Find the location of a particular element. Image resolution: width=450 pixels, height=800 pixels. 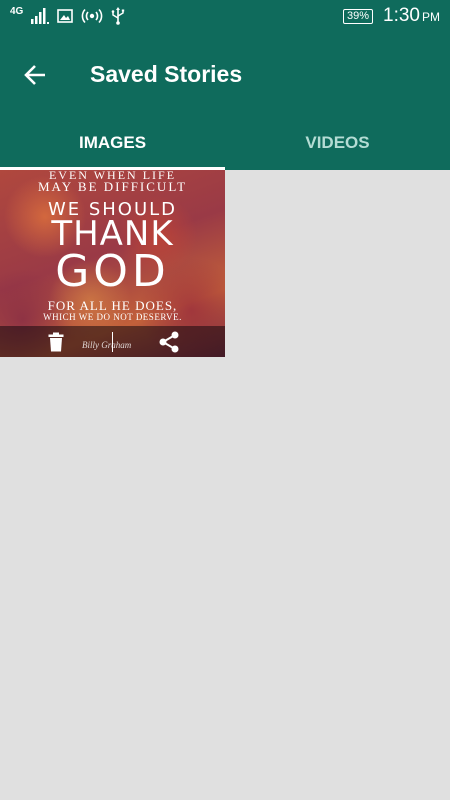

hotspot-icon is located at coordinates (92, 16).